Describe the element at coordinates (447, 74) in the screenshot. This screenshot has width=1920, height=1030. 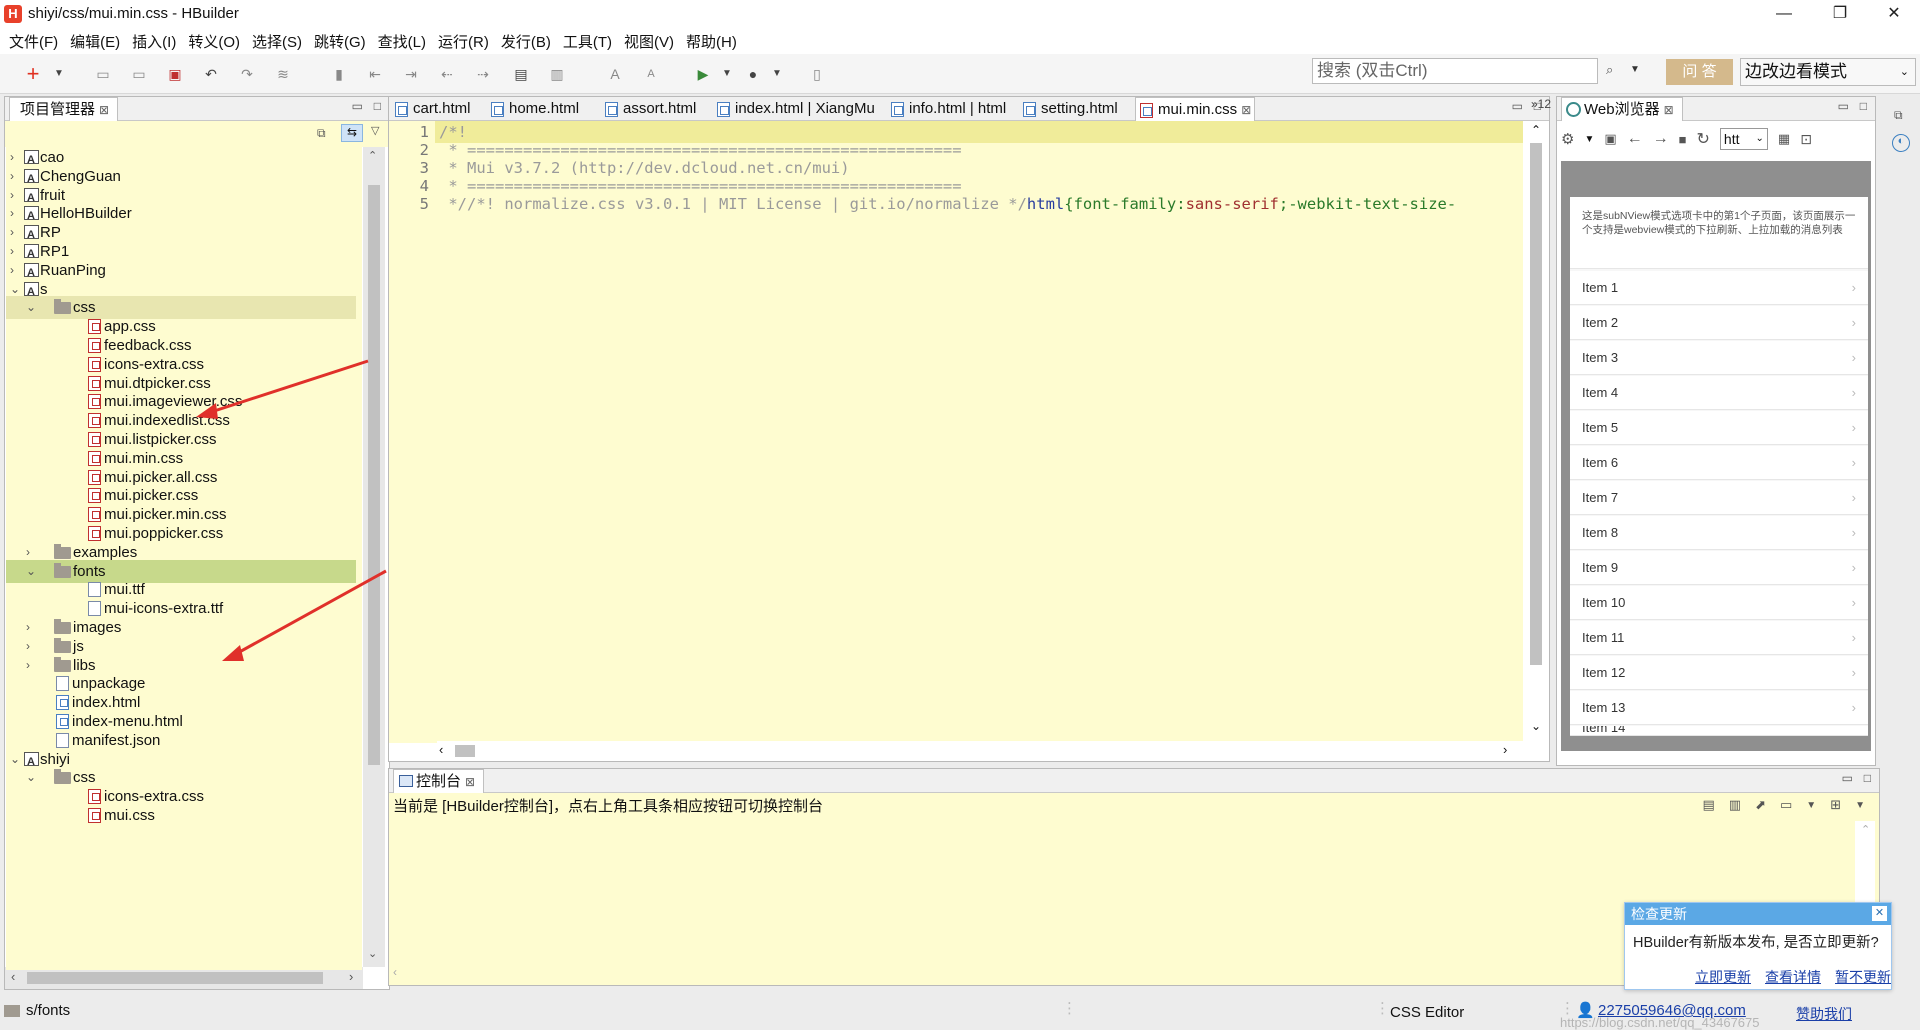
I see `back-icon: ⇠` at that location.